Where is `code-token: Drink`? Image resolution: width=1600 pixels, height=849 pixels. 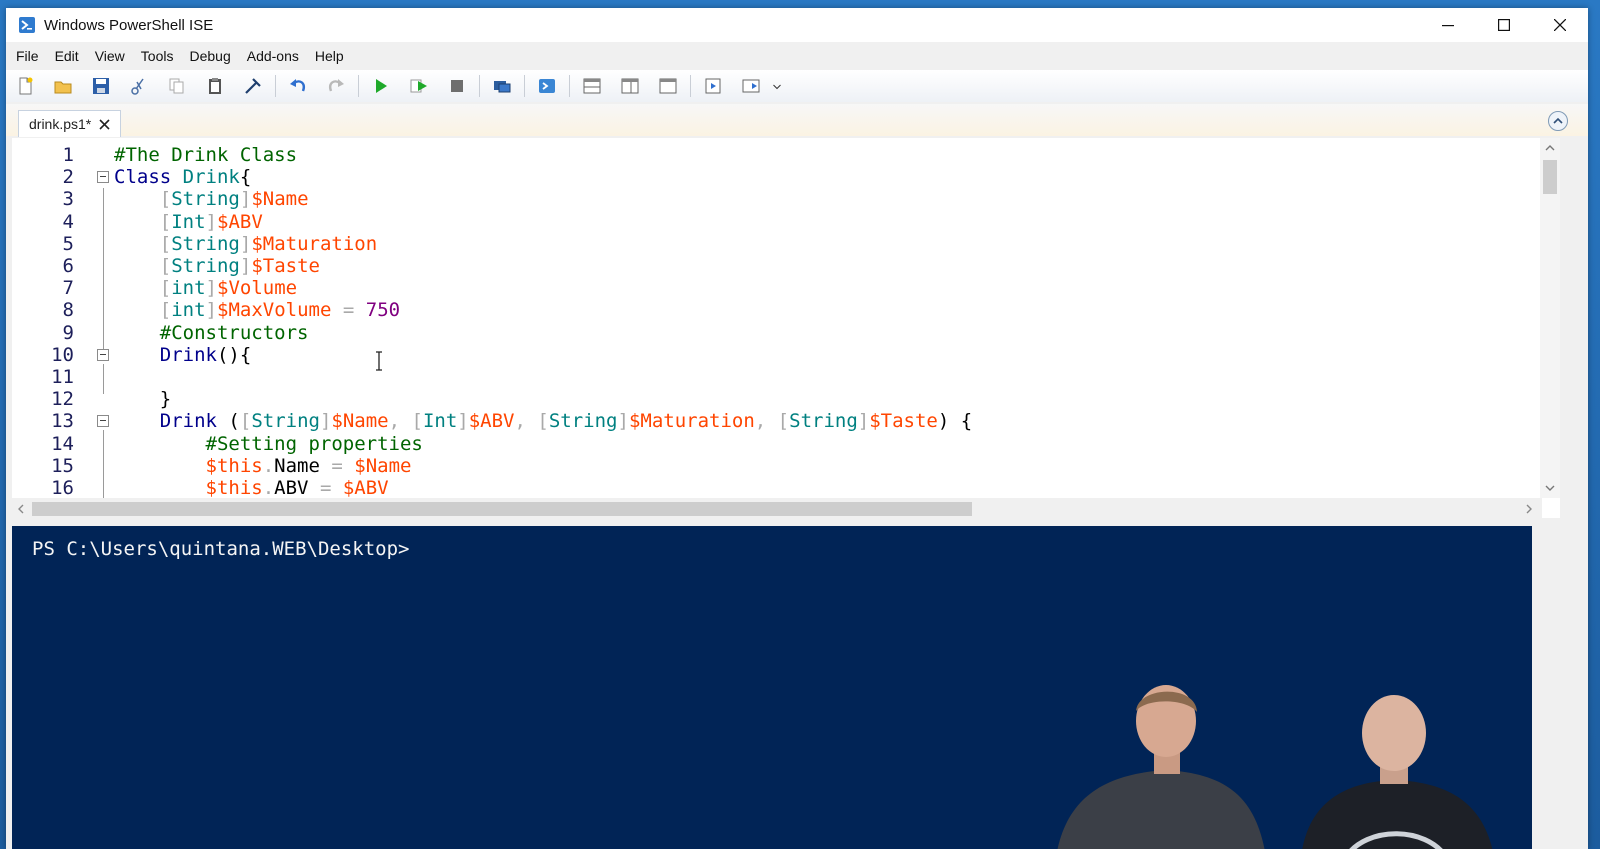 code-token: Drink is located at coordinates (188, 354).